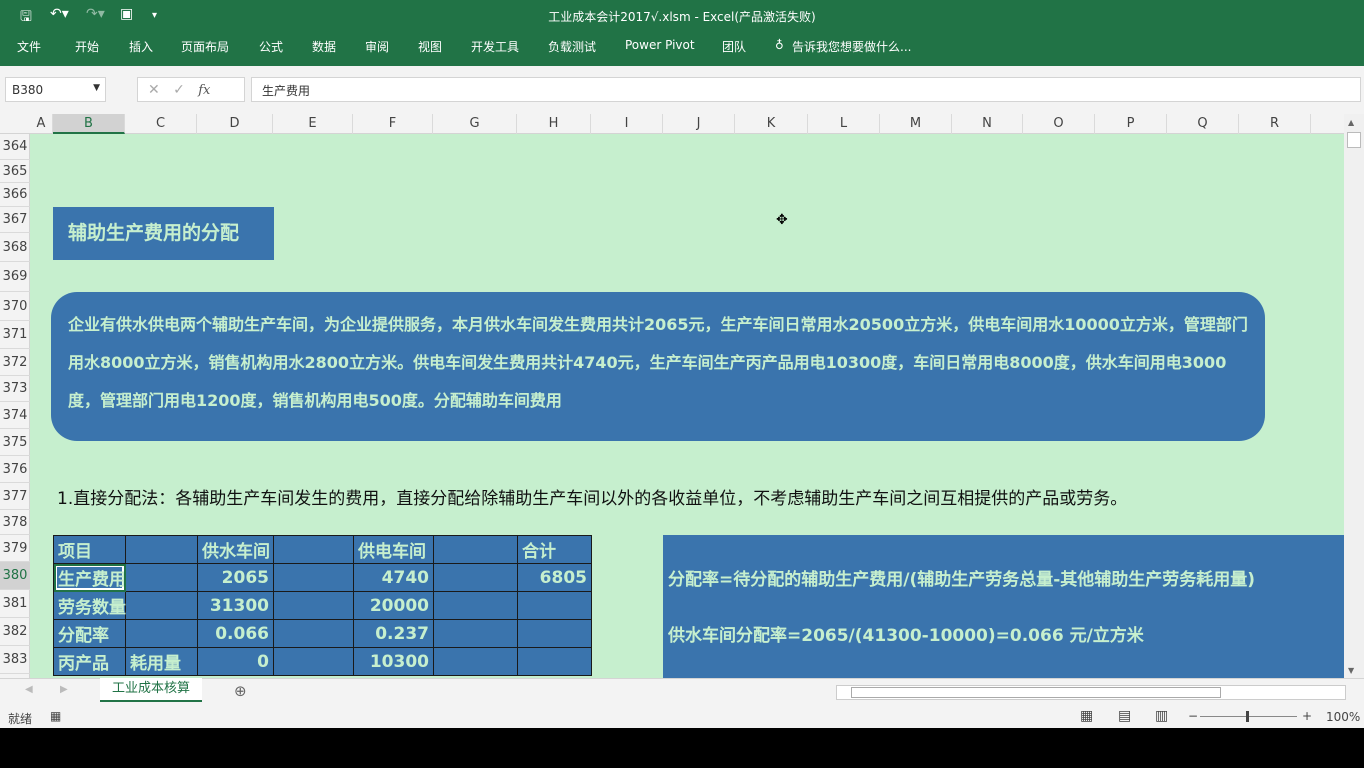 The width and height of the screenshot is (1364, 768). Describe the element at coordinates (1124, 716) in the screenshot. I see `page-layout-view-icon: ▤` at that location.